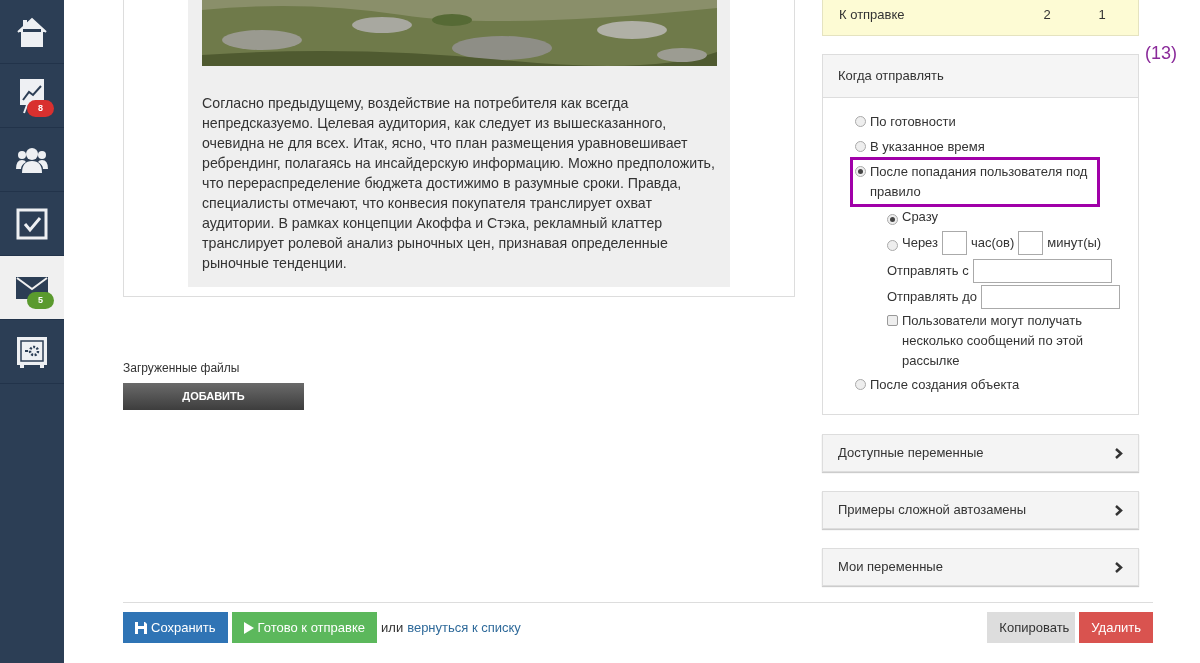  What do you see at coordinates (920, 217) in the screenshot?
I see `option-label: Сразу` at bounding box center [920, 217].